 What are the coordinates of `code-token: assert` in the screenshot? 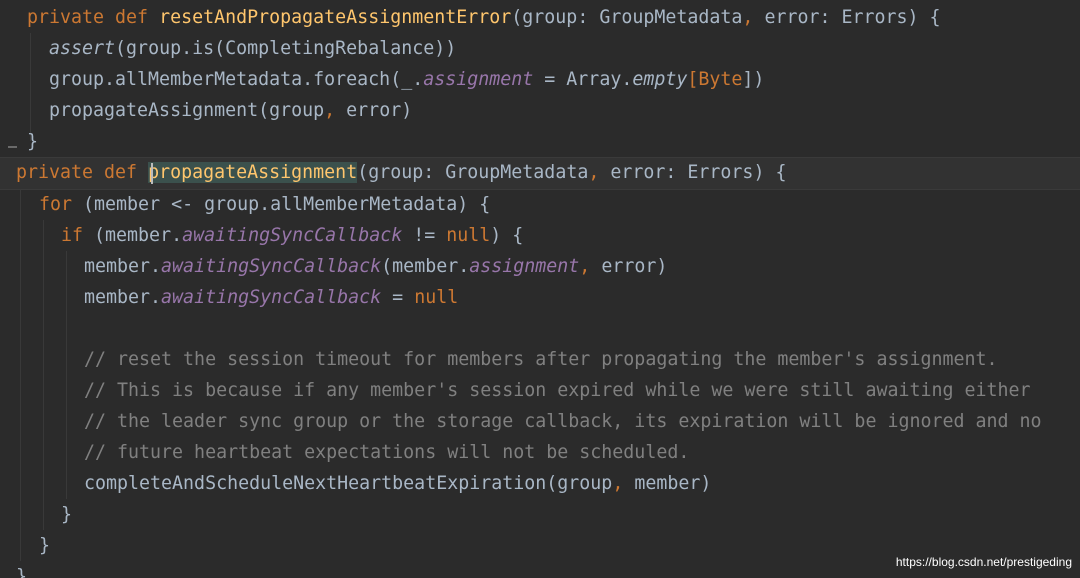 It's located at (82, 48).